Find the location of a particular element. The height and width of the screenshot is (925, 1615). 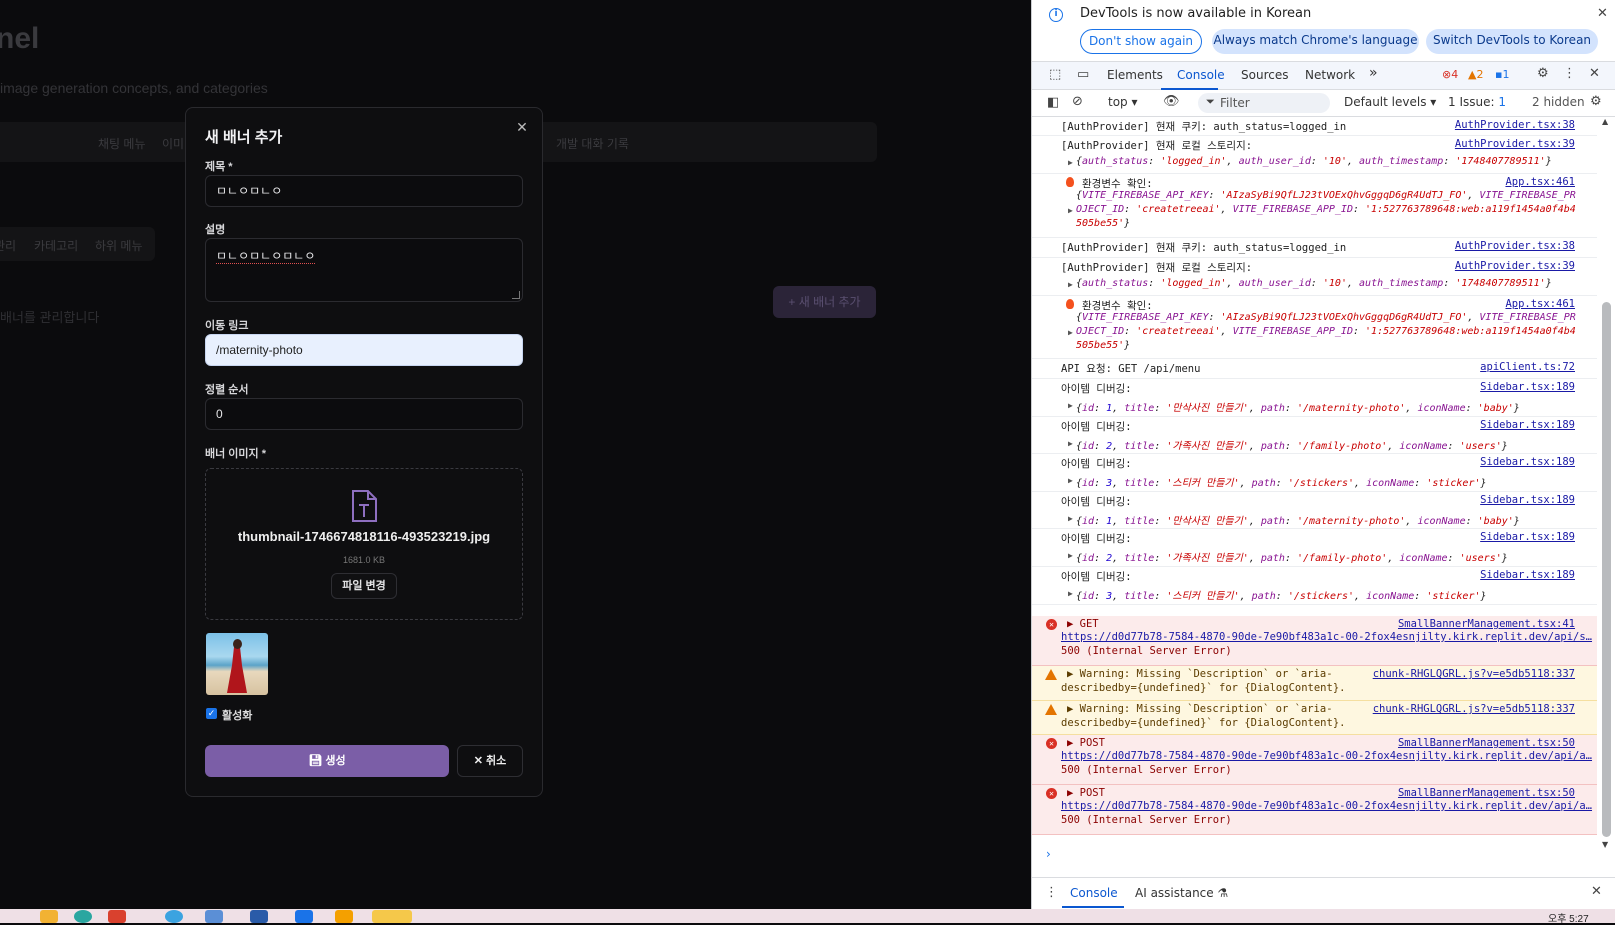

drawer-tab-console: Console is located at coordinates (1094, 893).